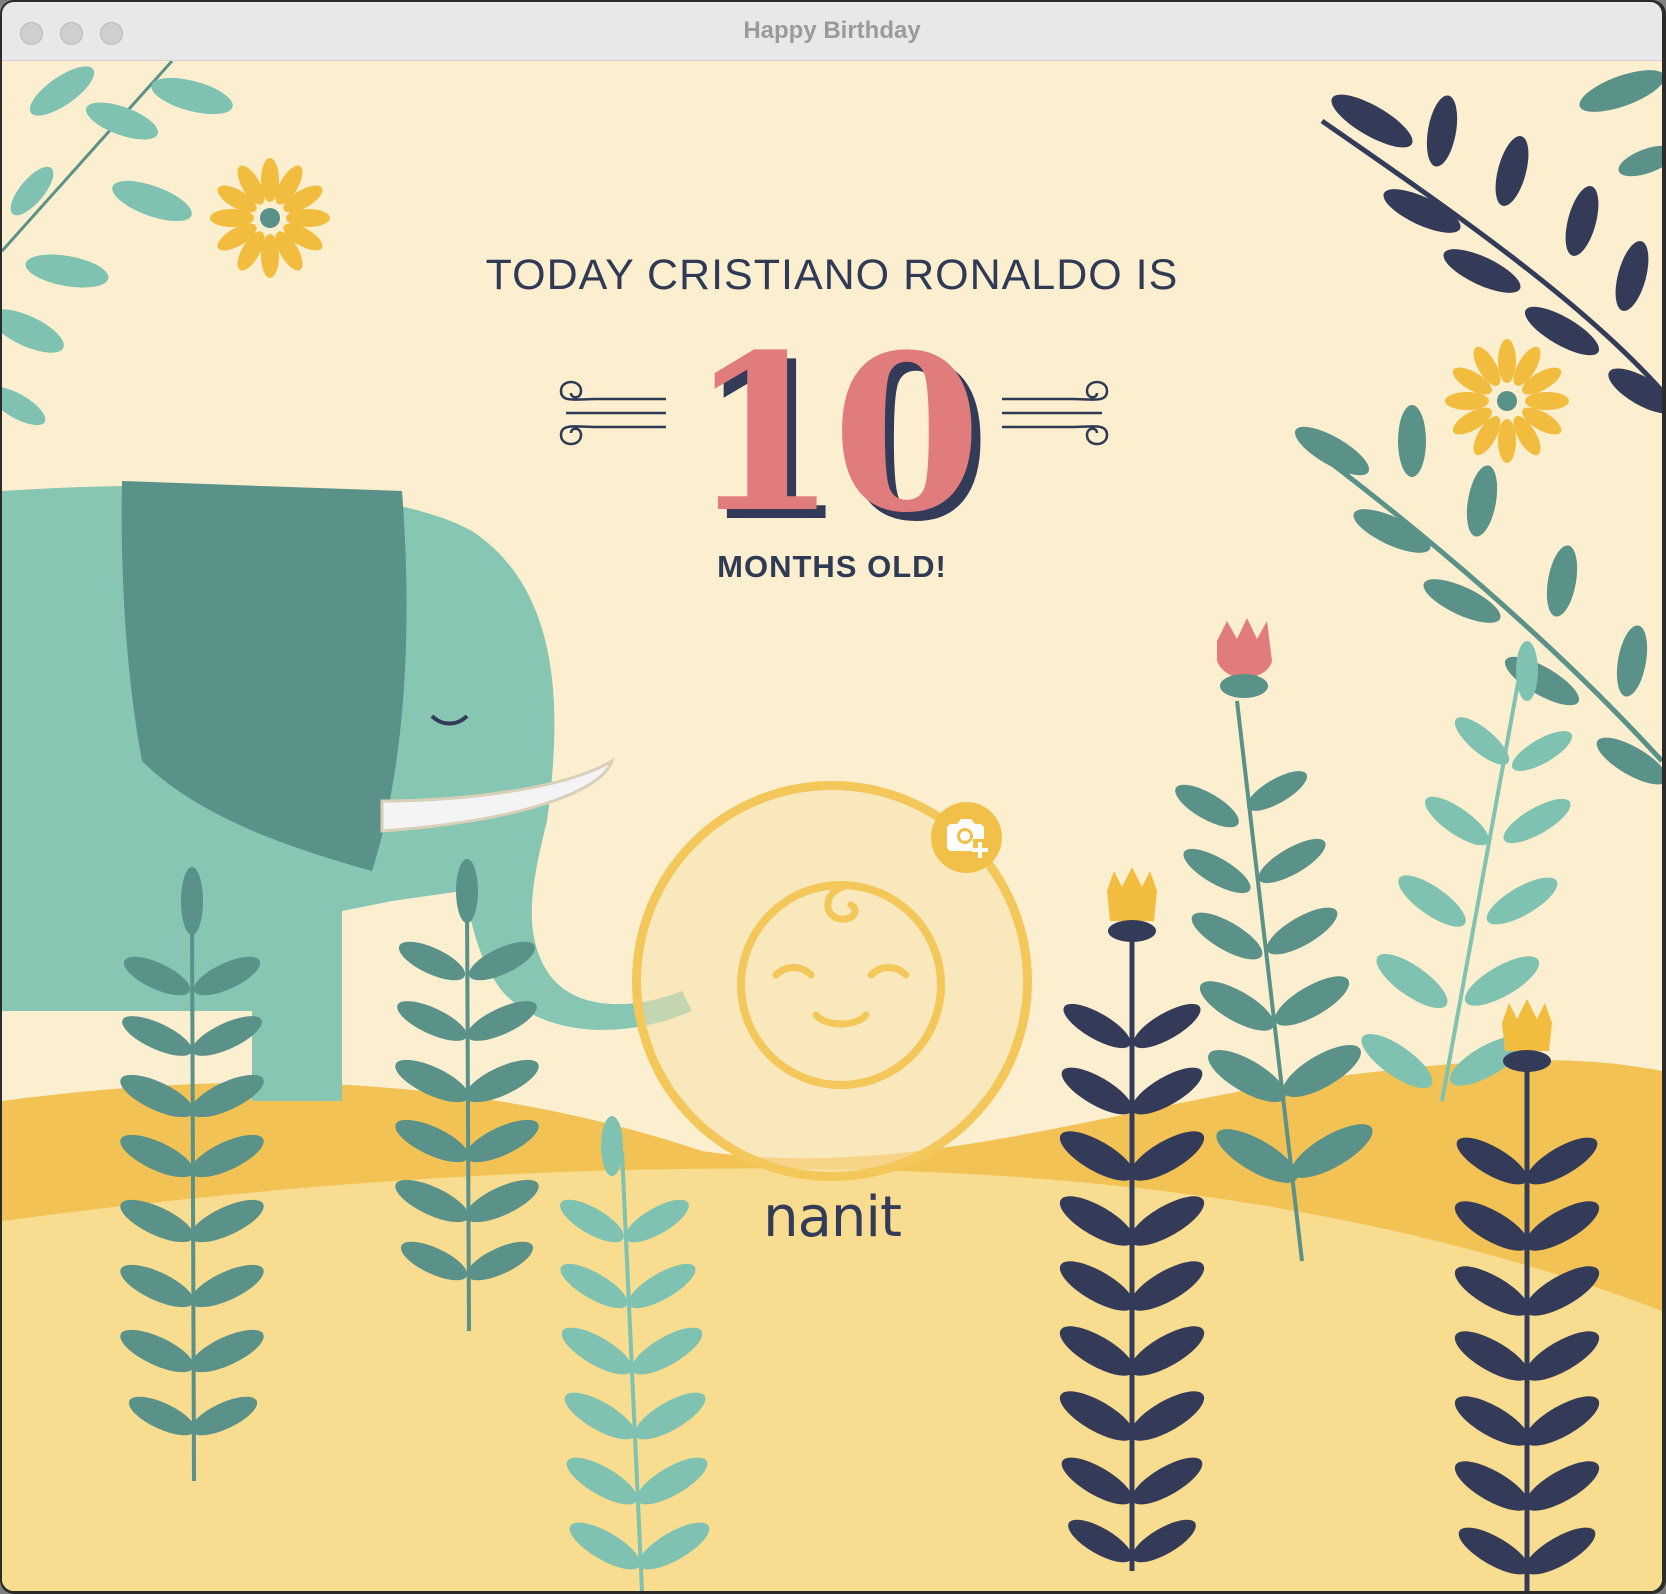 The image size is (1666, 1594). Describe the element at coordinates (834, 433) in the screenshot. I see `age-number: 10` at that location.